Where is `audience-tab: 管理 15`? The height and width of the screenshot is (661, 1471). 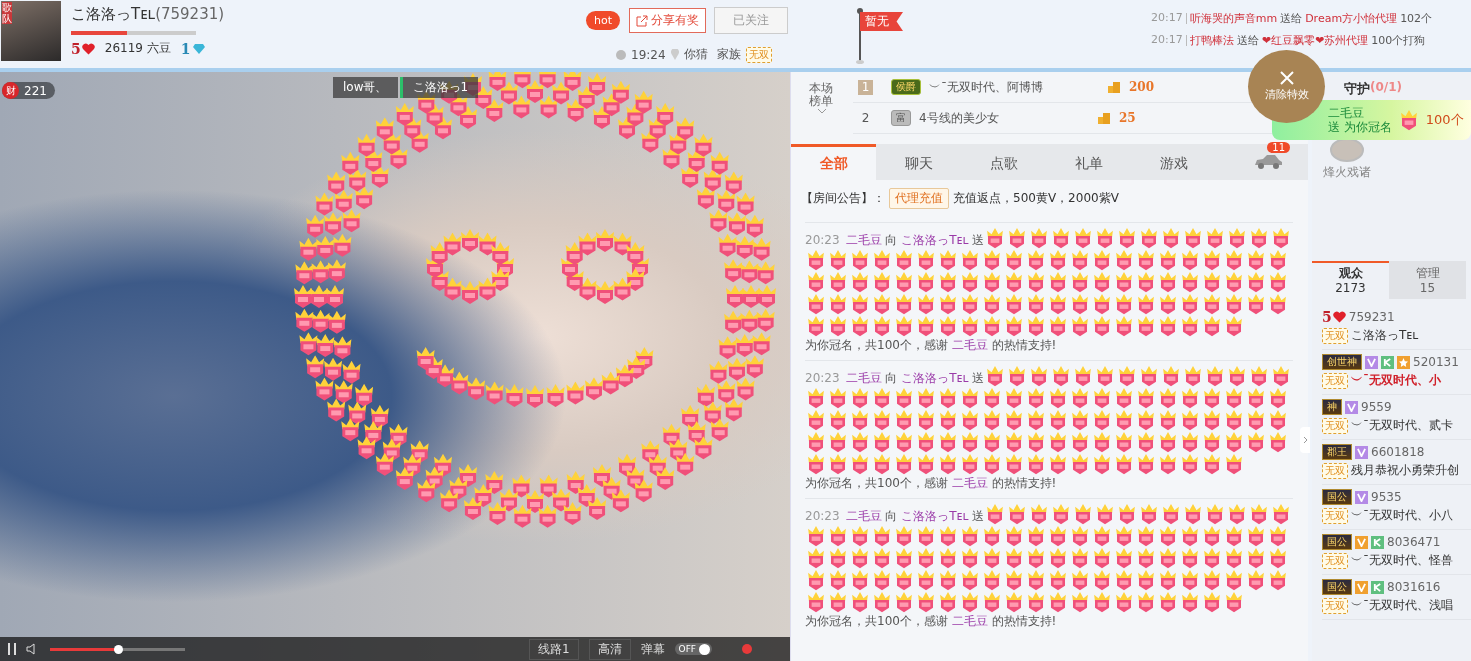 audience-tab: 管理 15 is located at coordinates (1427, 280).